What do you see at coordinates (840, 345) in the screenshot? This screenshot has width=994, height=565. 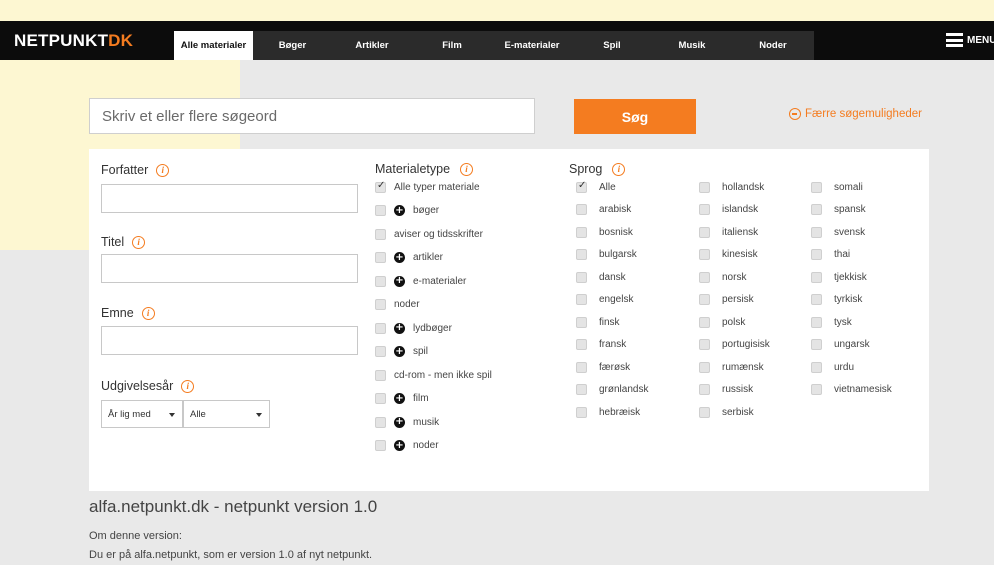 I see `language-option: ungarsk` at bounding box center [840, 345].